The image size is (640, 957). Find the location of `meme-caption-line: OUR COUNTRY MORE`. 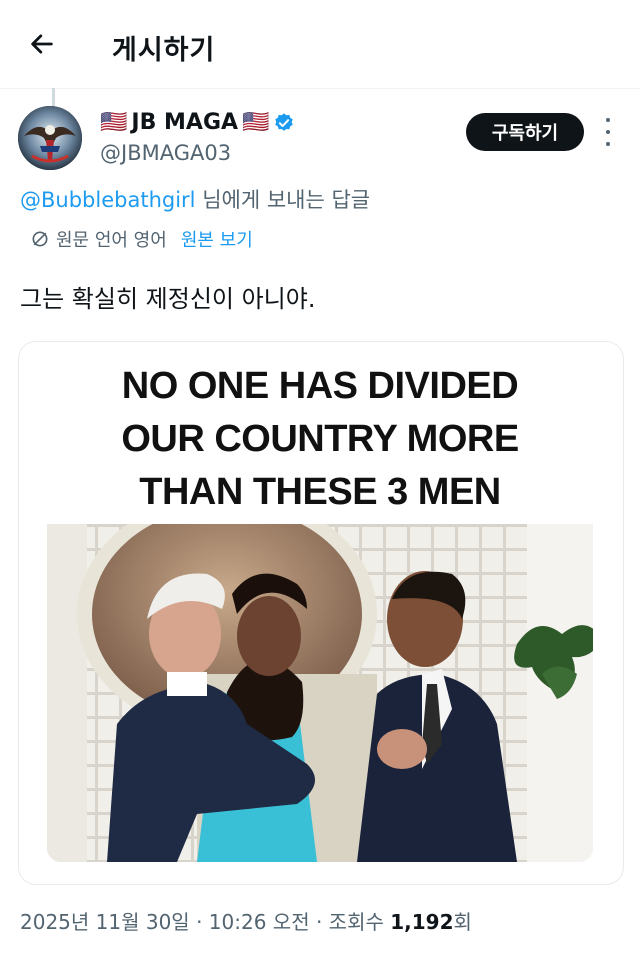

meme-caption-line: OUR COUNTRY MORE is located at coordinates (320, 439).